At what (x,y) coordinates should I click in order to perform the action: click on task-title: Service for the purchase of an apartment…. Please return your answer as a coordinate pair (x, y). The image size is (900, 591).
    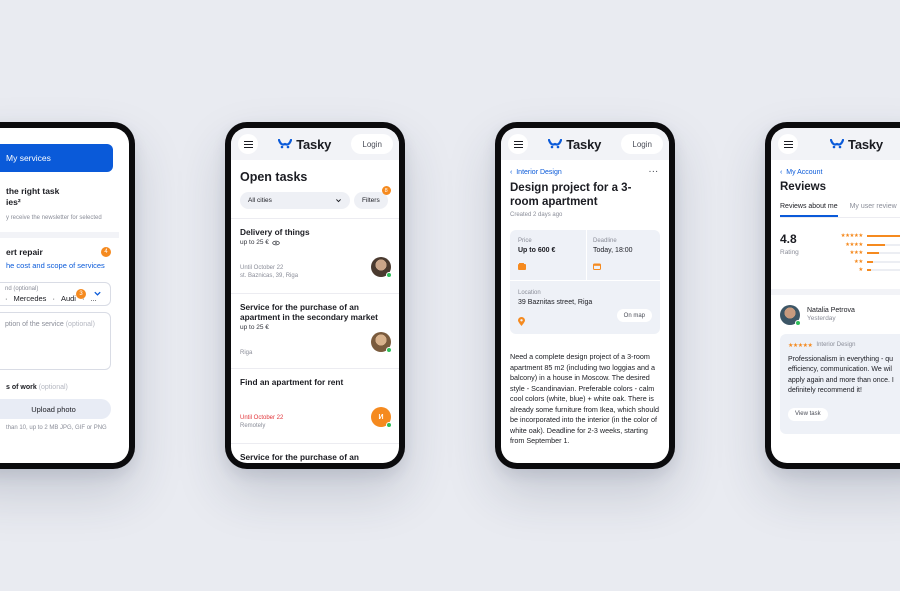
    Looking at the image, I should click on (309, 312).